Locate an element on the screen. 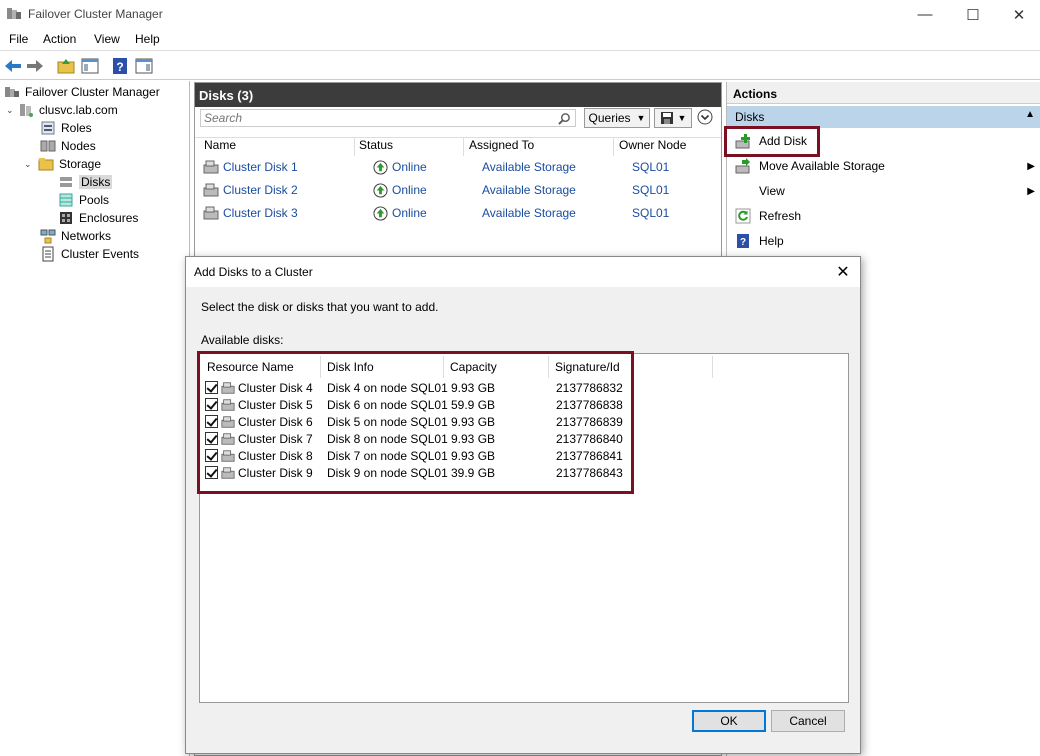 This screenshot has height=756, width=1040. menu-help: Help is located at coordinates (147, 39).